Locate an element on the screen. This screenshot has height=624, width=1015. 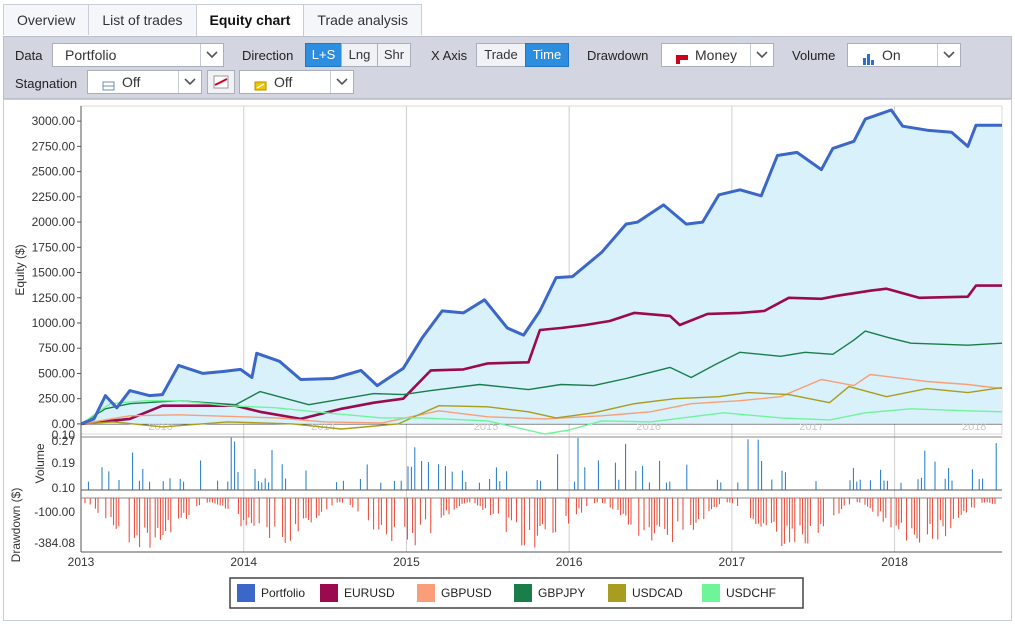
legend-item-gbpusd: GBPUSD is located at coordinates (454, 593).